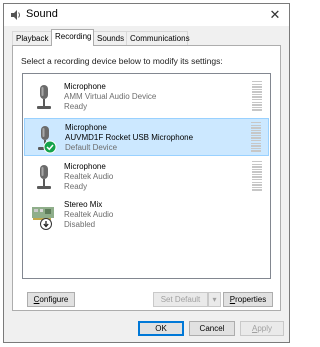 The height and width of the screenshot is (347, 320). I want to click on tab-playback: Playback, so click(32, 38).